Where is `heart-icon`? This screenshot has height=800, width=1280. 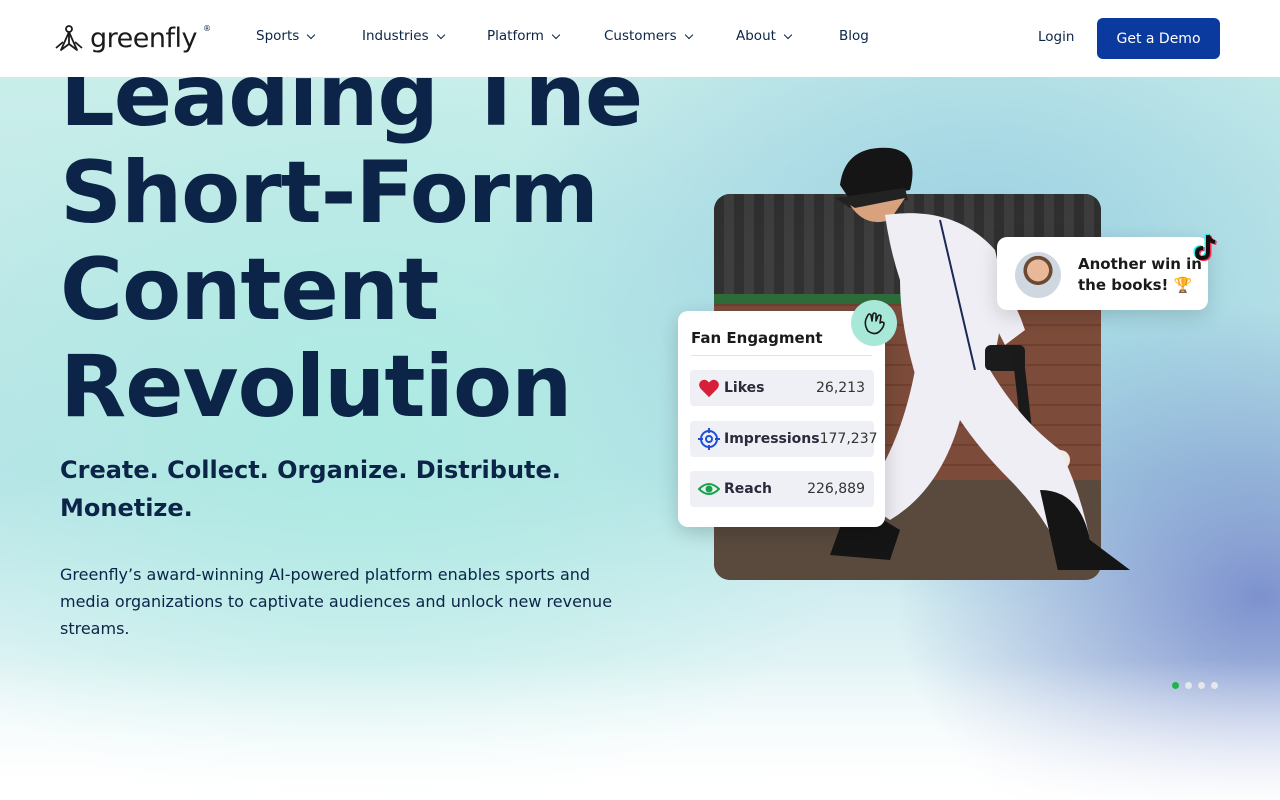
heart-icon is located at coordinates (709, 388).